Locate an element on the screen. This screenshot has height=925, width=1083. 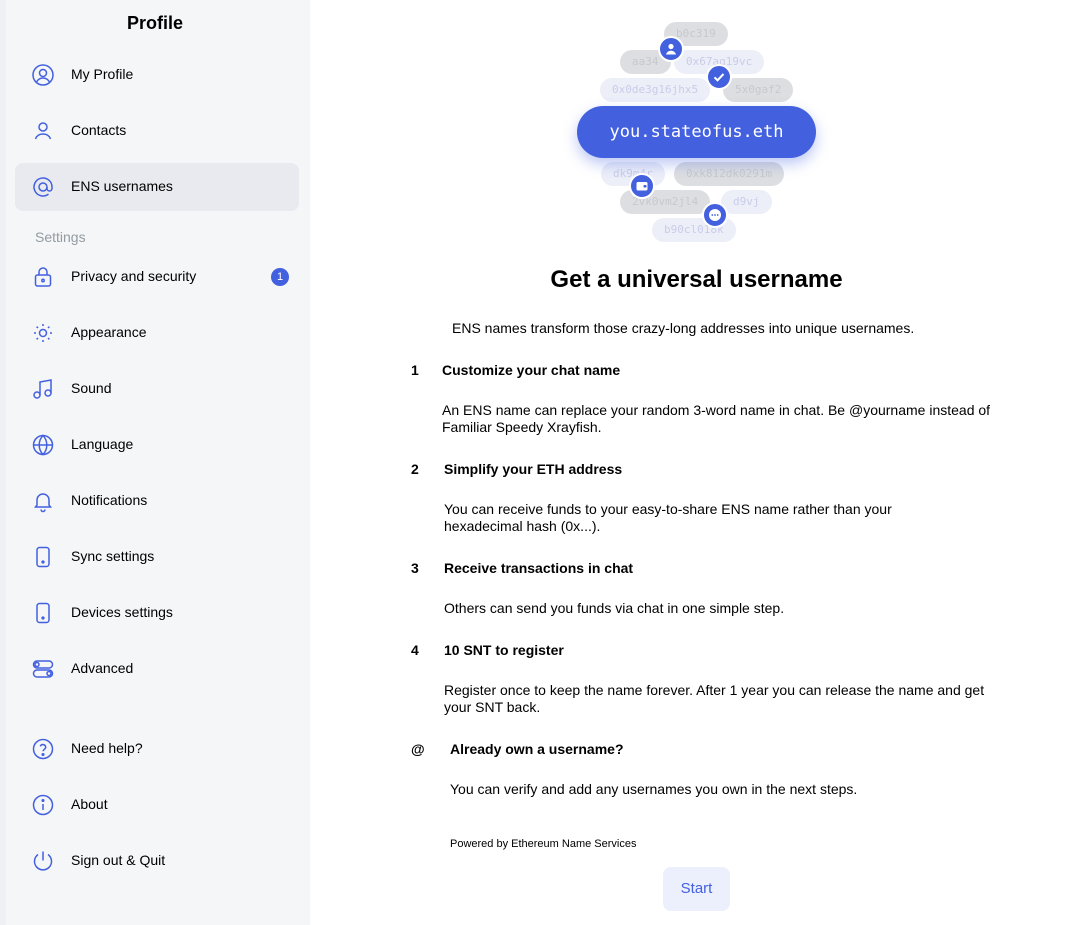
step-title: Already own a username? is located at coordinates (537, 749).